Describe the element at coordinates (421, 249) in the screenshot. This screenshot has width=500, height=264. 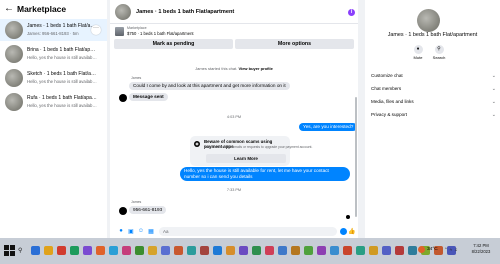
I see `sun-icon` at that location.